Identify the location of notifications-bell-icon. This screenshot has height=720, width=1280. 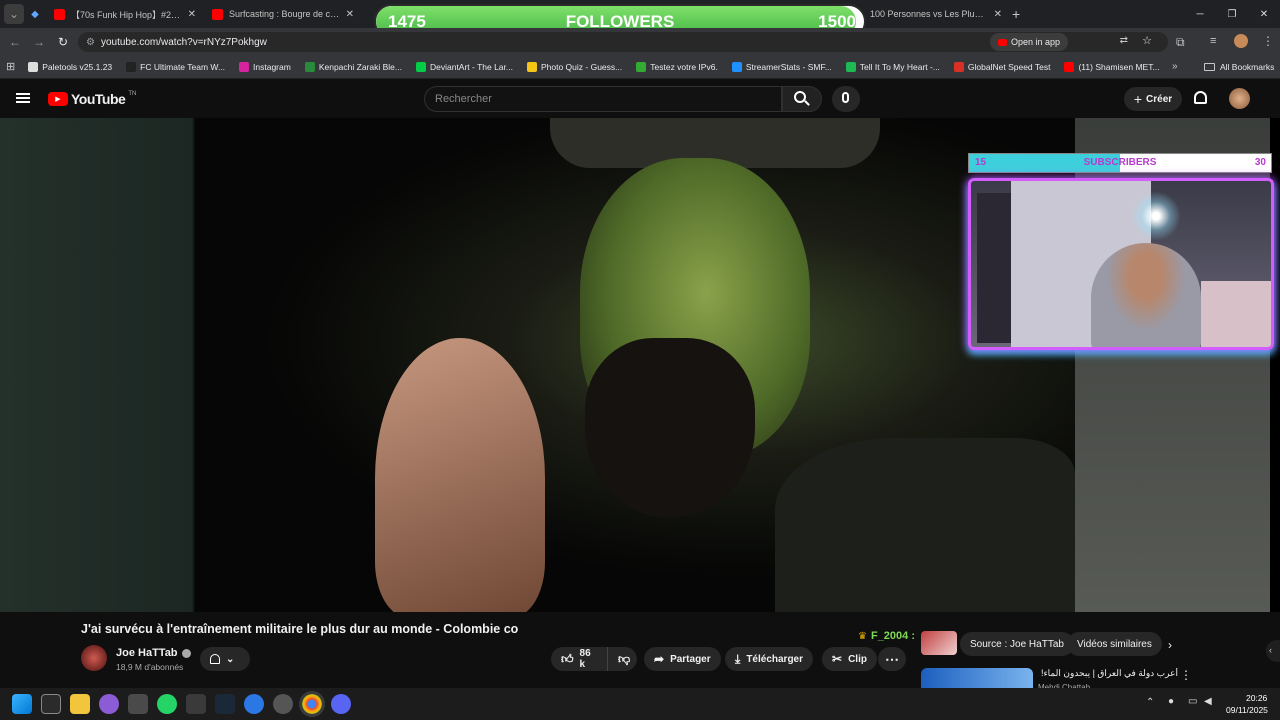
(1200, 97).